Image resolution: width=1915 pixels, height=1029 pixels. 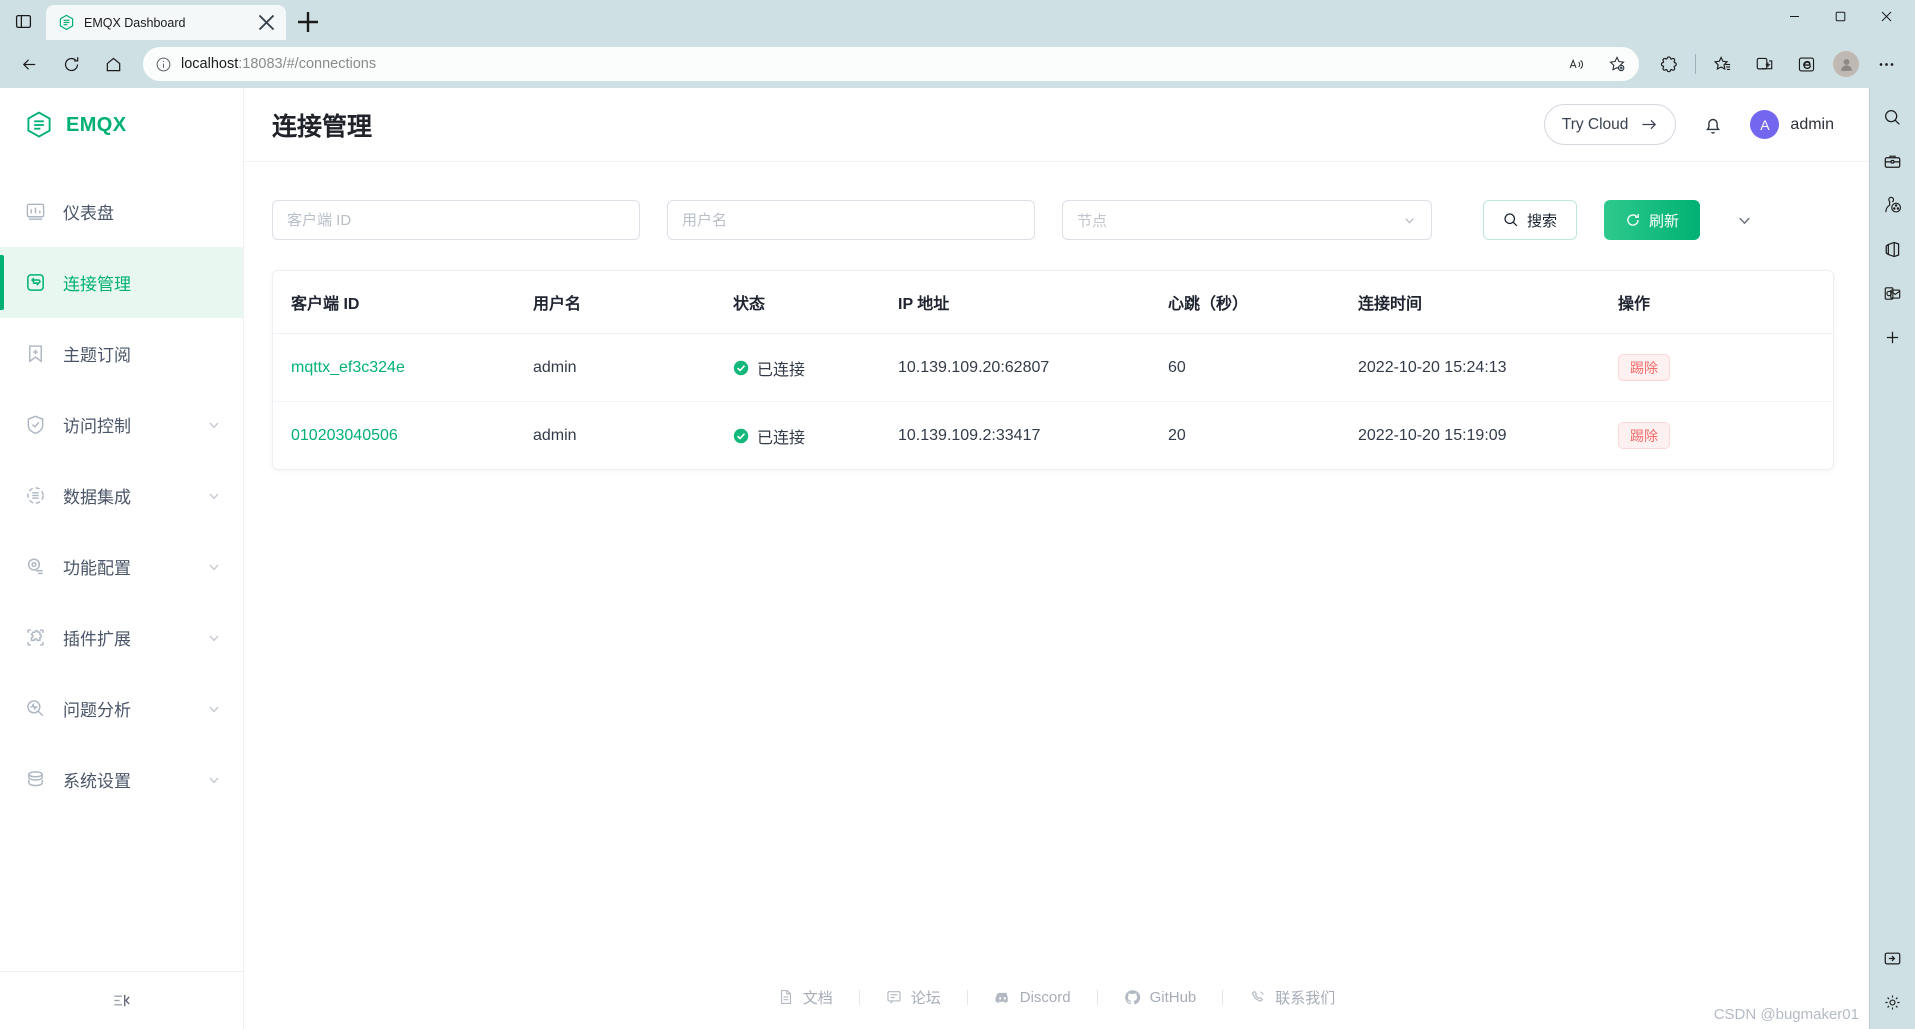 I want to click on node-filter-select: 节点, so click(x=1247, y=220).